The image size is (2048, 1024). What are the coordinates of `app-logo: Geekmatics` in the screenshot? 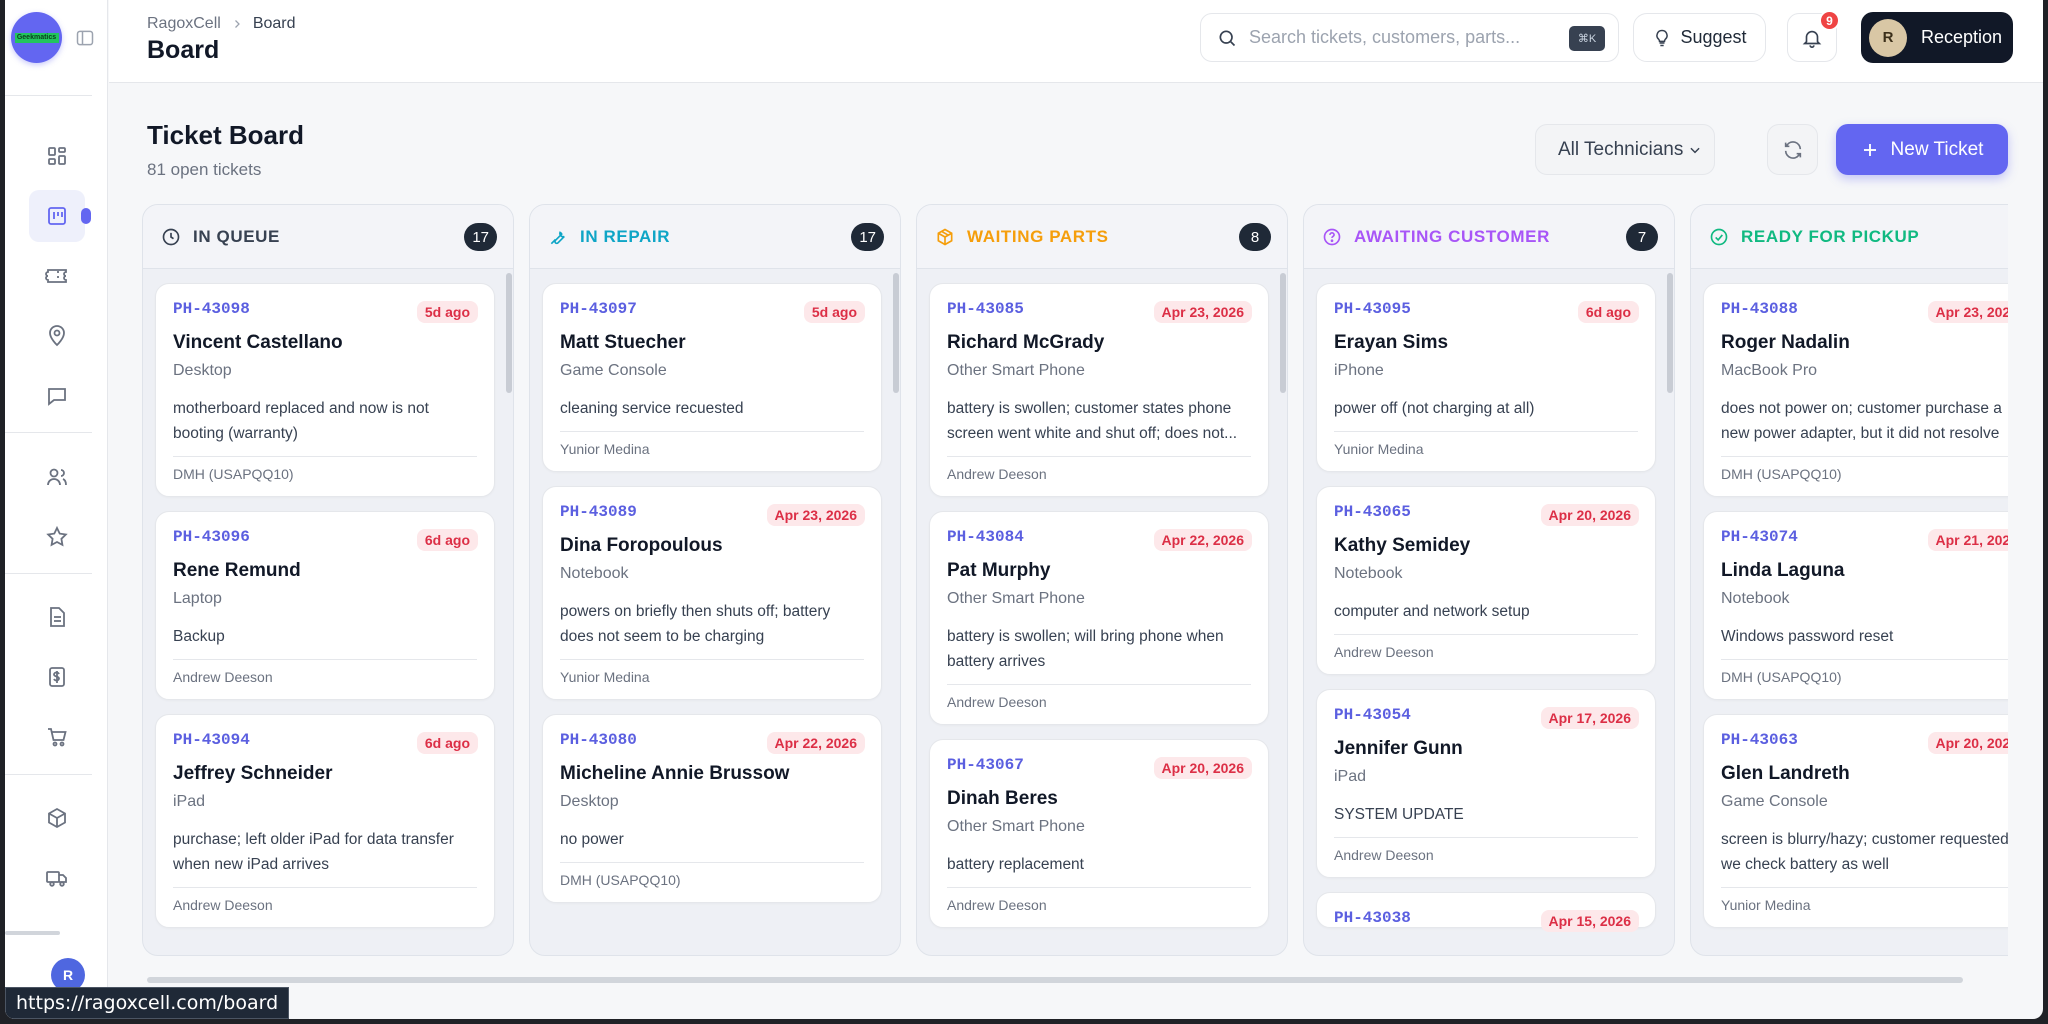 It's located at (36, 37).